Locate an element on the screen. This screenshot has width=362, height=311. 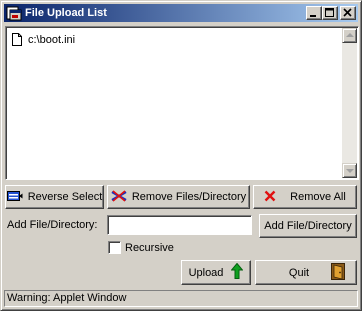
arrow-down-icon is located at coordinates (350, 171).